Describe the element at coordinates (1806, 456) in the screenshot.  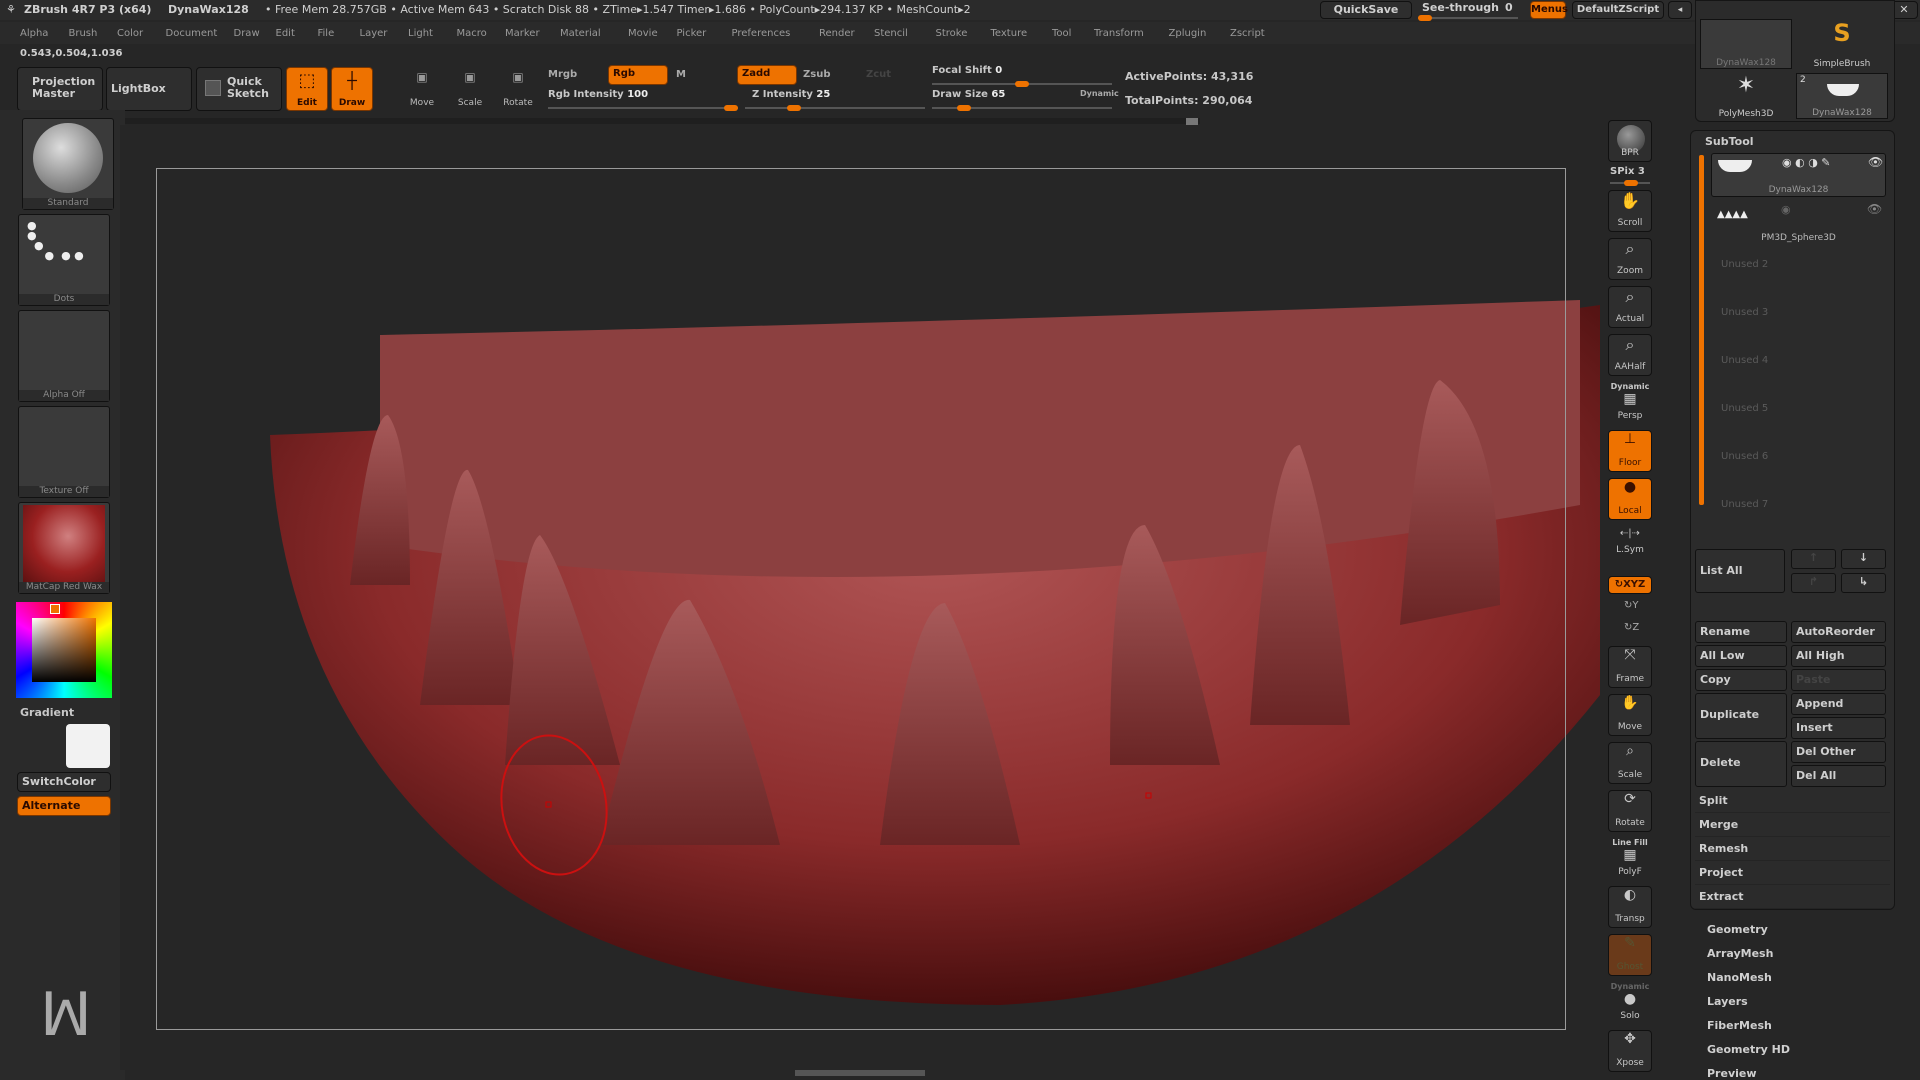
I see `subtool-slot-unused: Unused 6` at that location.